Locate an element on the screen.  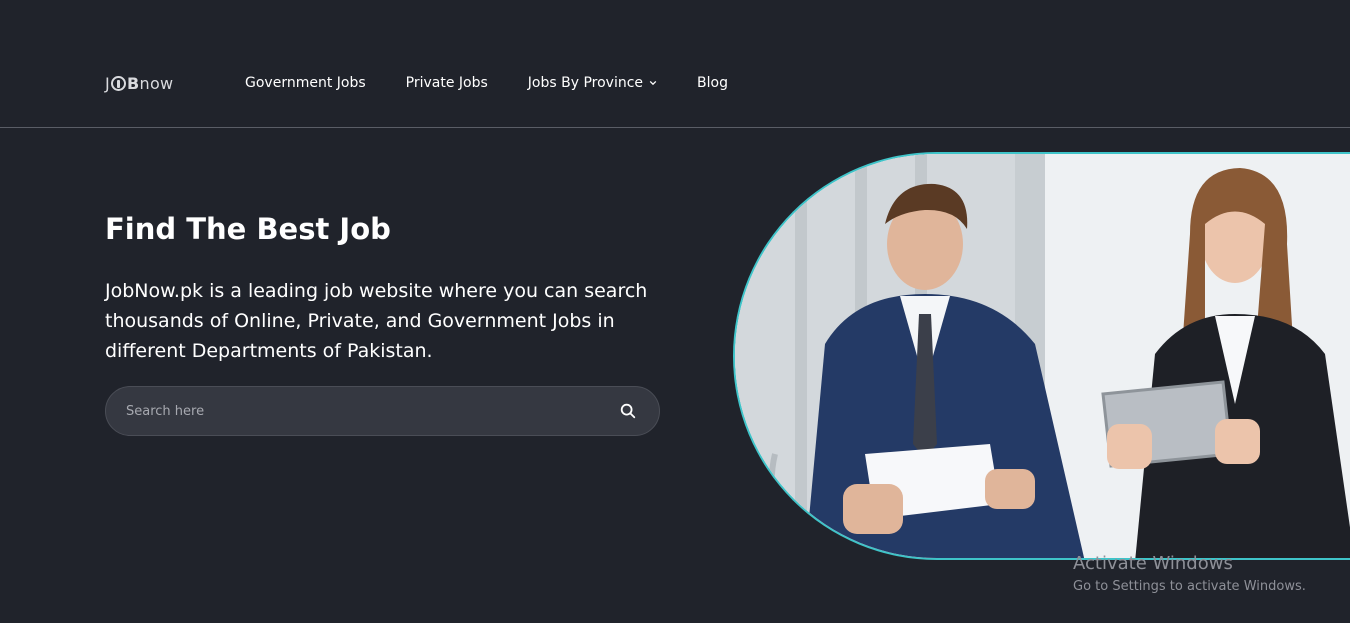
logo: J B now is located at coordinates (139, 83).